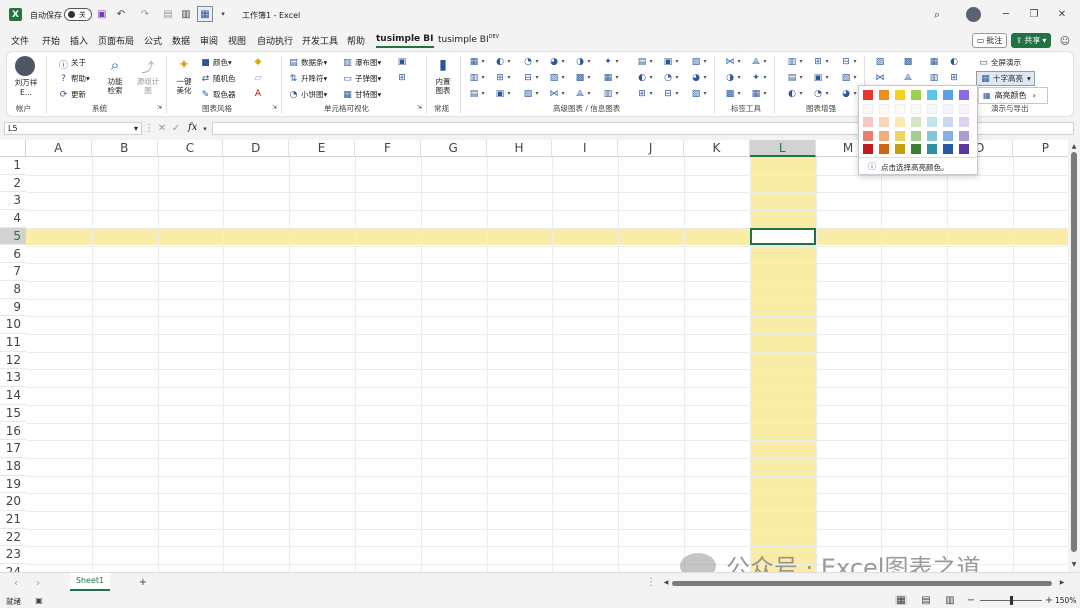 Image resolution: width=1080 pixels, height=608 pixels. I want to click on row-header: 21, so click(13, 520).